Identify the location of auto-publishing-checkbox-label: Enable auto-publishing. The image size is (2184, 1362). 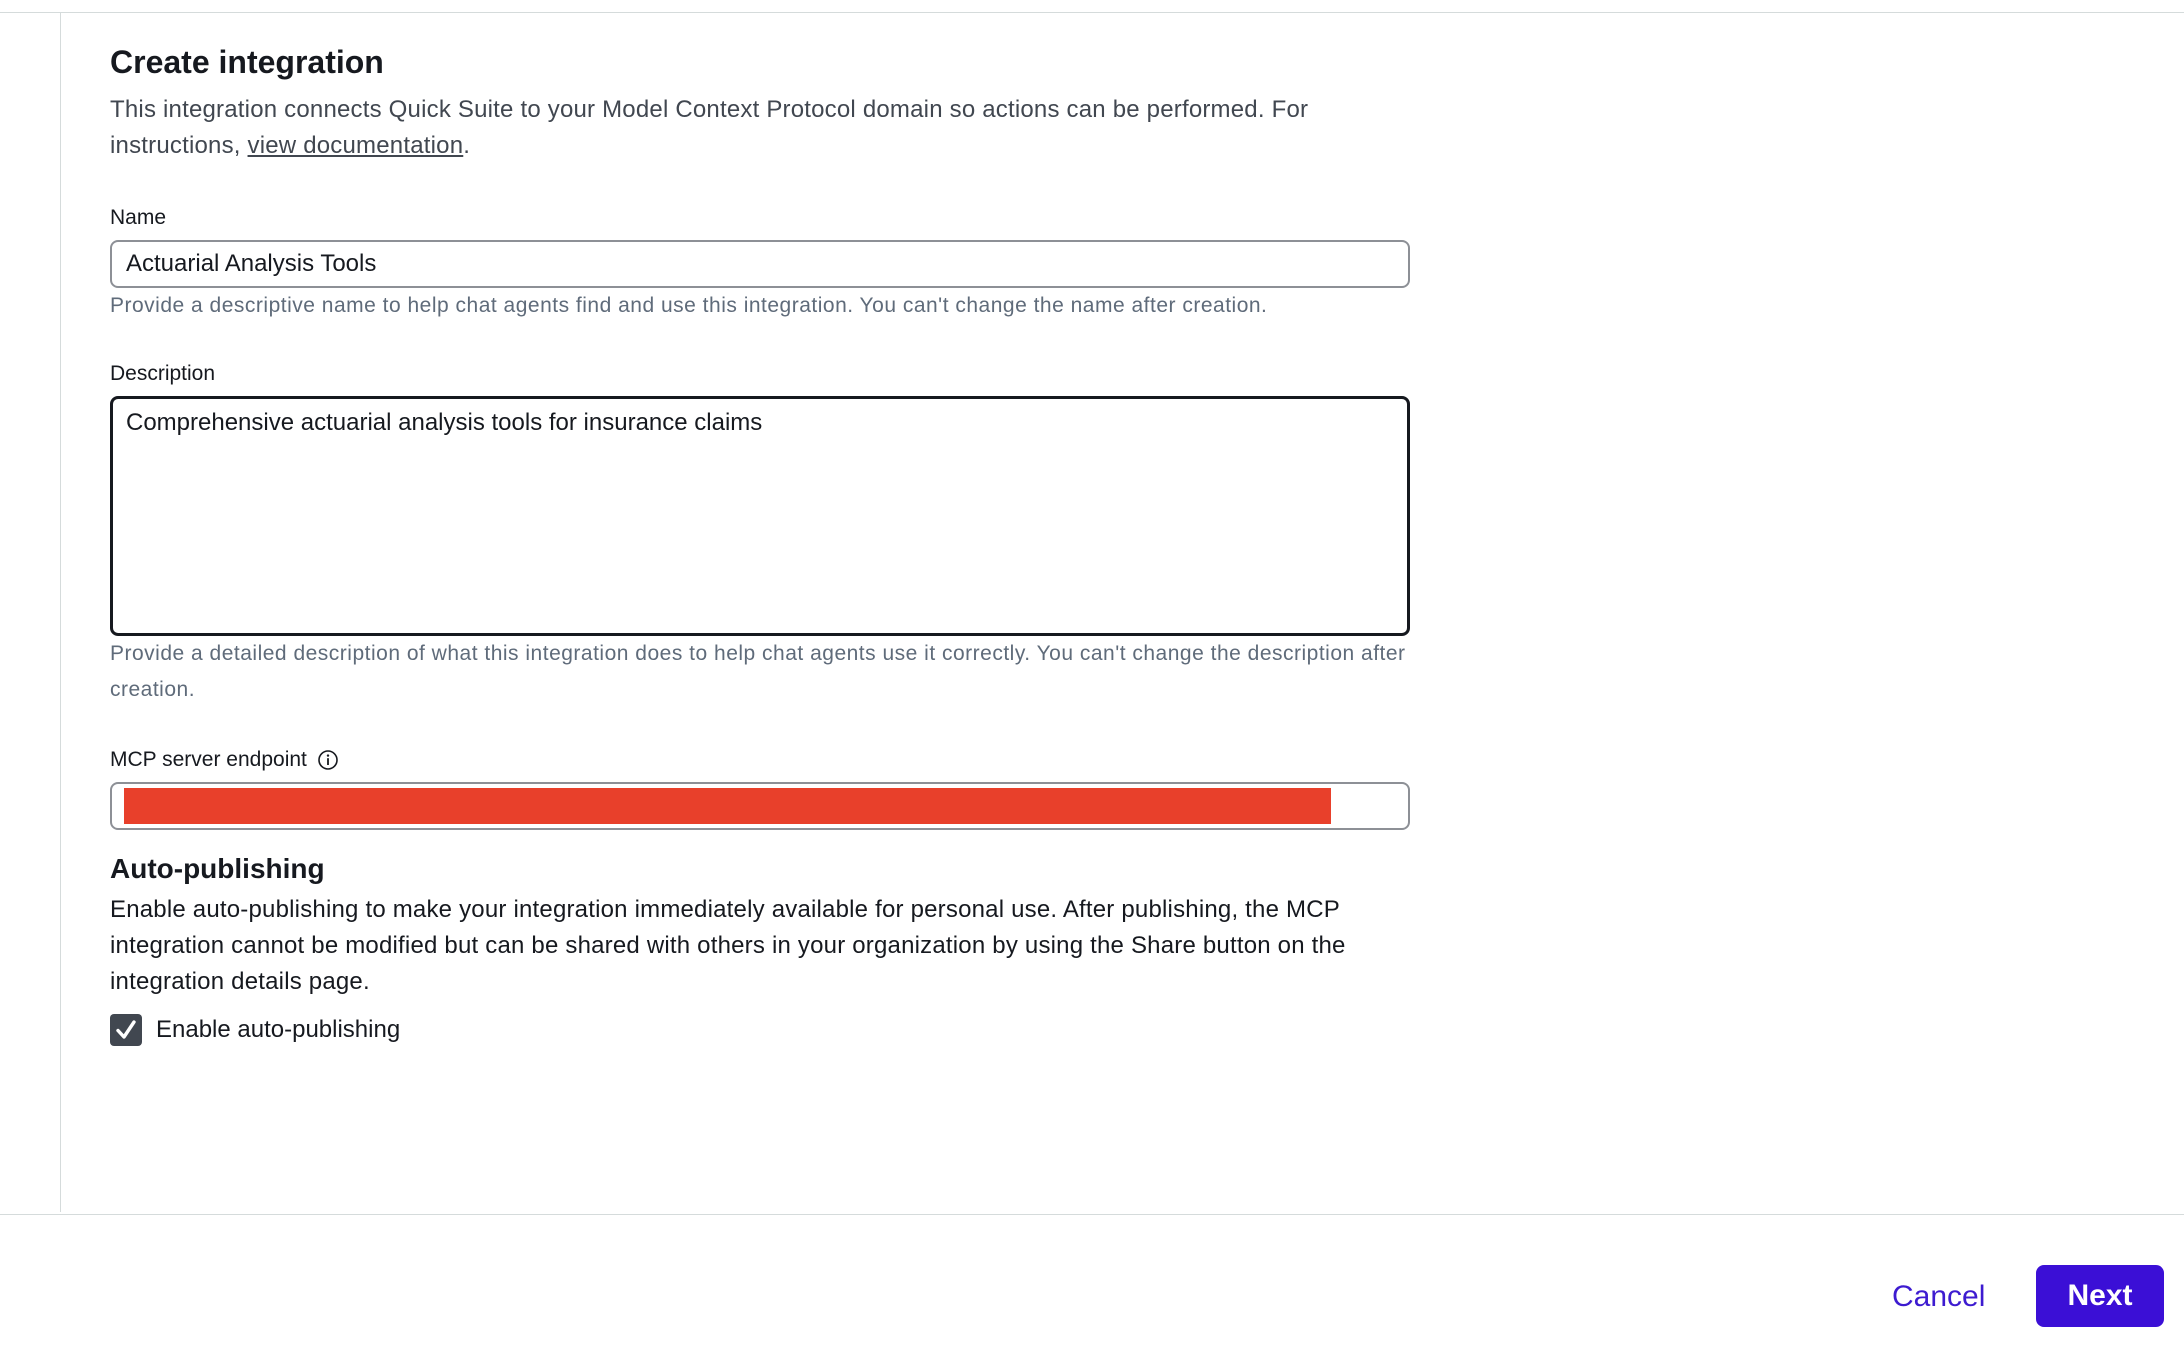
(278, 1030).